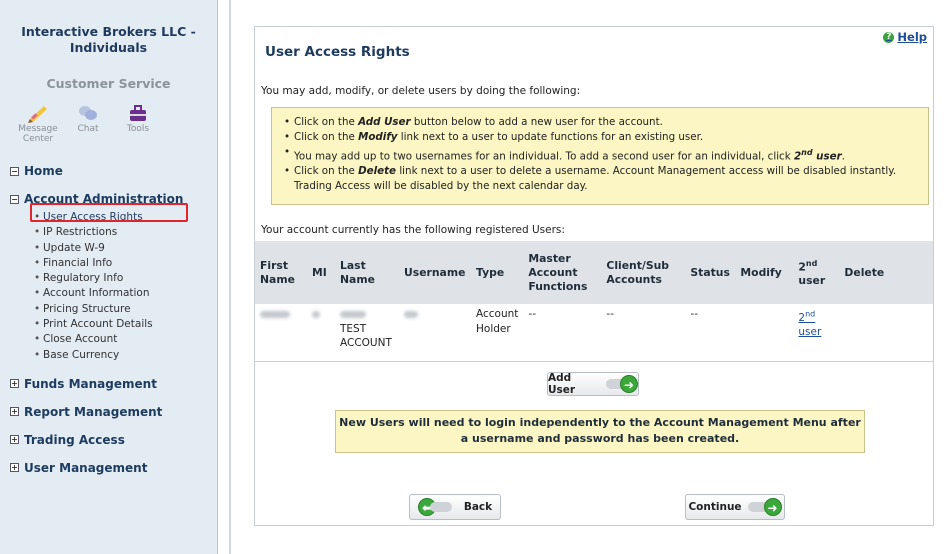 This screenshot has width=949, height=554. Describe the element at coordinates (715, 507) in the screenshot. I see `continue-label: Continue` at that location.